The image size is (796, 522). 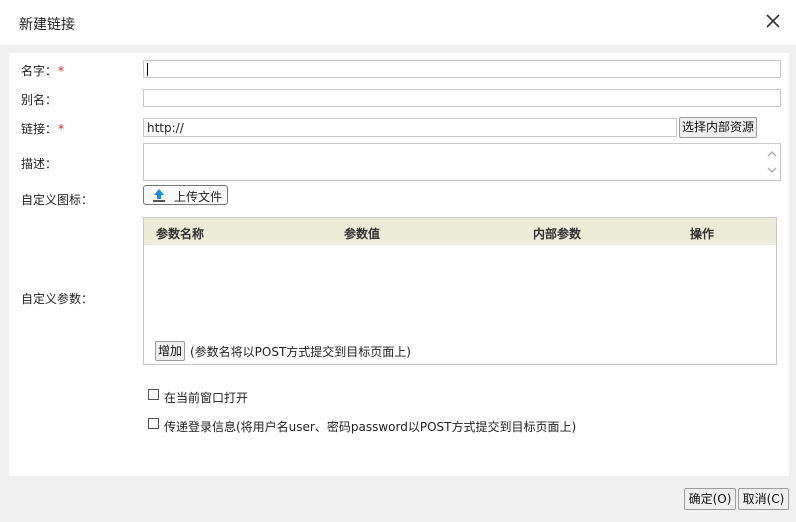 What do you see at coordinates (772, 162) in the screenshot?
I see `description-scrollbar` at bounding box center [772, 162].